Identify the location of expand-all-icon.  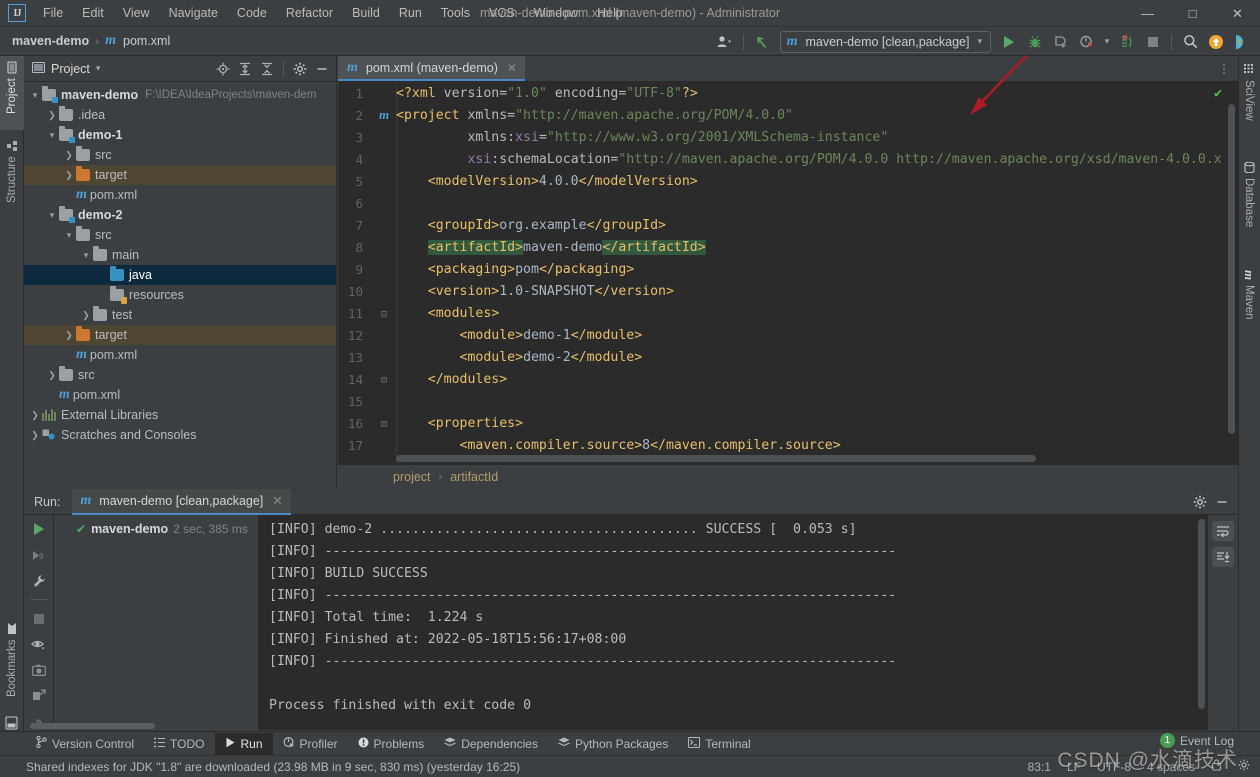
(245, 69).